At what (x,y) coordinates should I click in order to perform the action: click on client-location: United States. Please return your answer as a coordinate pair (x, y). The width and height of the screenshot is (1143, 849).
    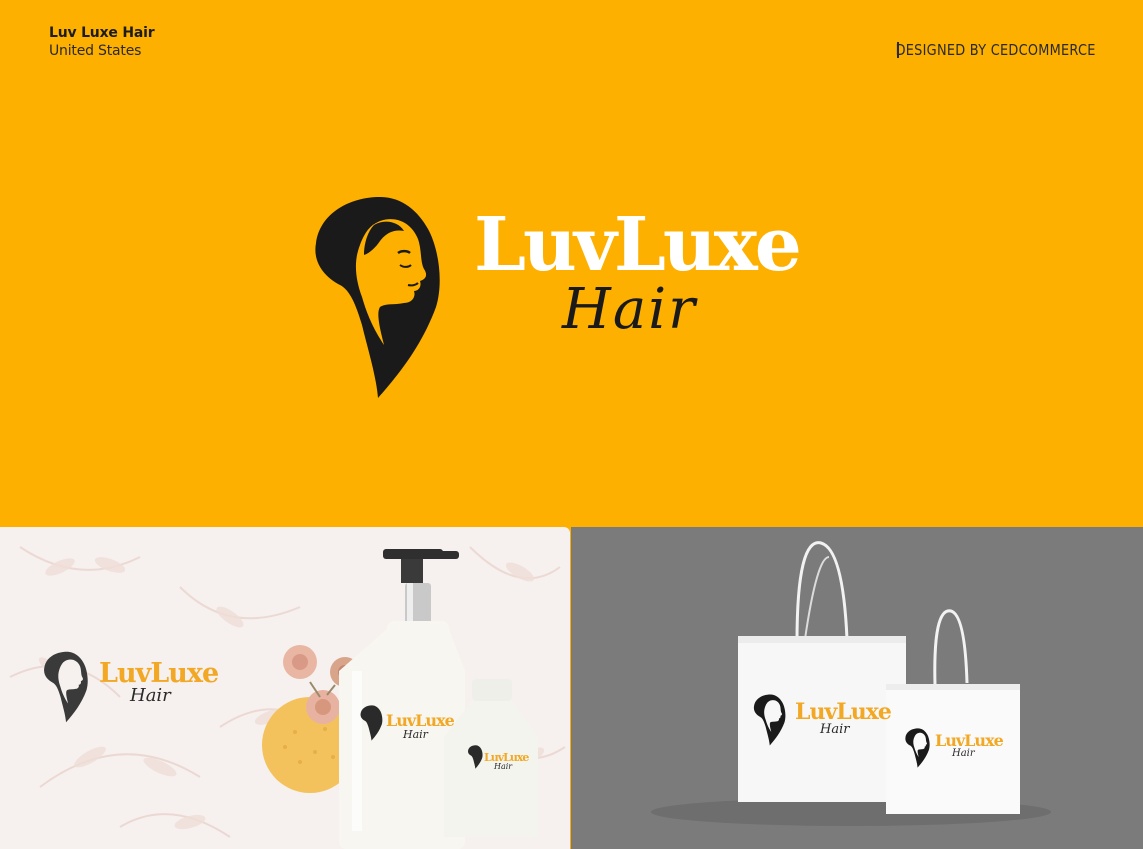
    Looking at the image, I should click on (95, 51).